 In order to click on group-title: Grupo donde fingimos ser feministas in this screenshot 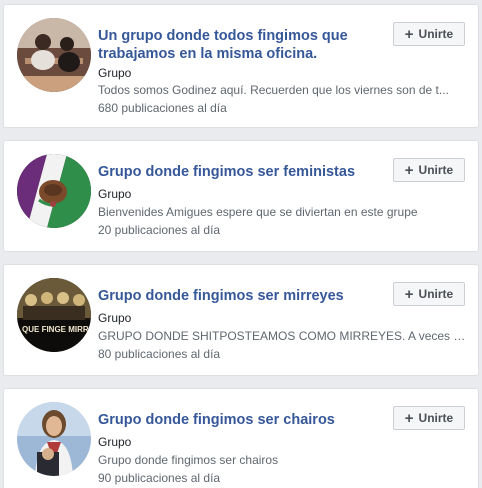, I will do `click(233, 172)`.